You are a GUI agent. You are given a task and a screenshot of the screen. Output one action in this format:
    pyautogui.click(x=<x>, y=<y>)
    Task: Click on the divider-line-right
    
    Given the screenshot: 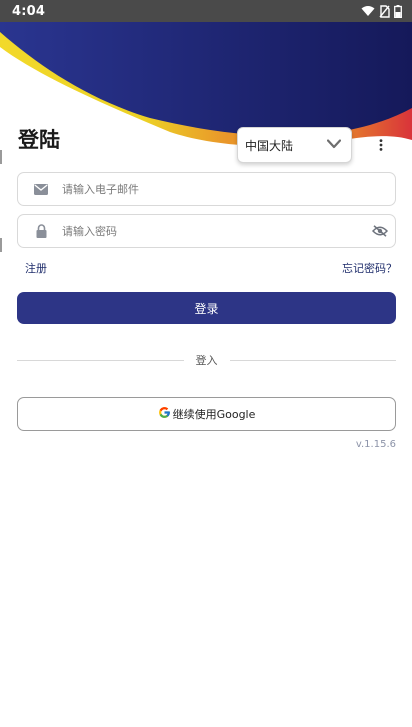 What is the action you would take?
    pyautogui.click(x=312, y=360)
    